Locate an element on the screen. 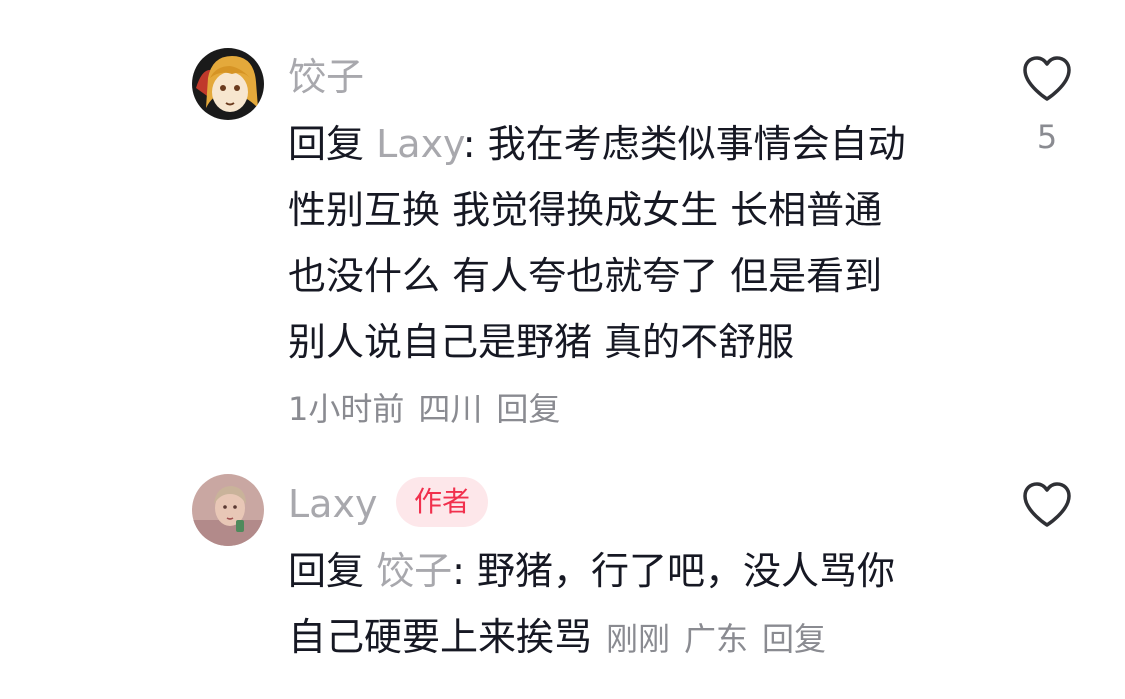 Image resolution: width=1125 pixels, height=699 pixels. comment-line: 性别互换 我觉得换成女生 长相普通 is located at coordinates (585, 210).